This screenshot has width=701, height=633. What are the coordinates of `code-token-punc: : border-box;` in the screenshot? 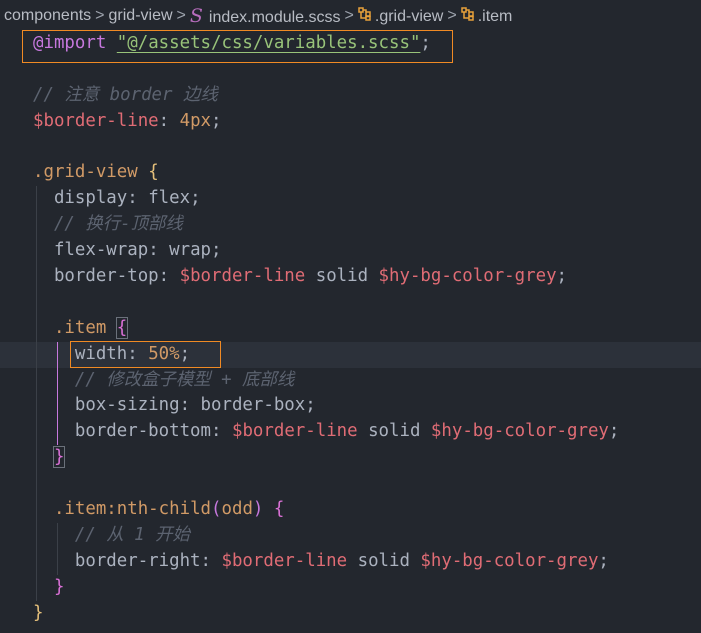 It's located at (247, 405).